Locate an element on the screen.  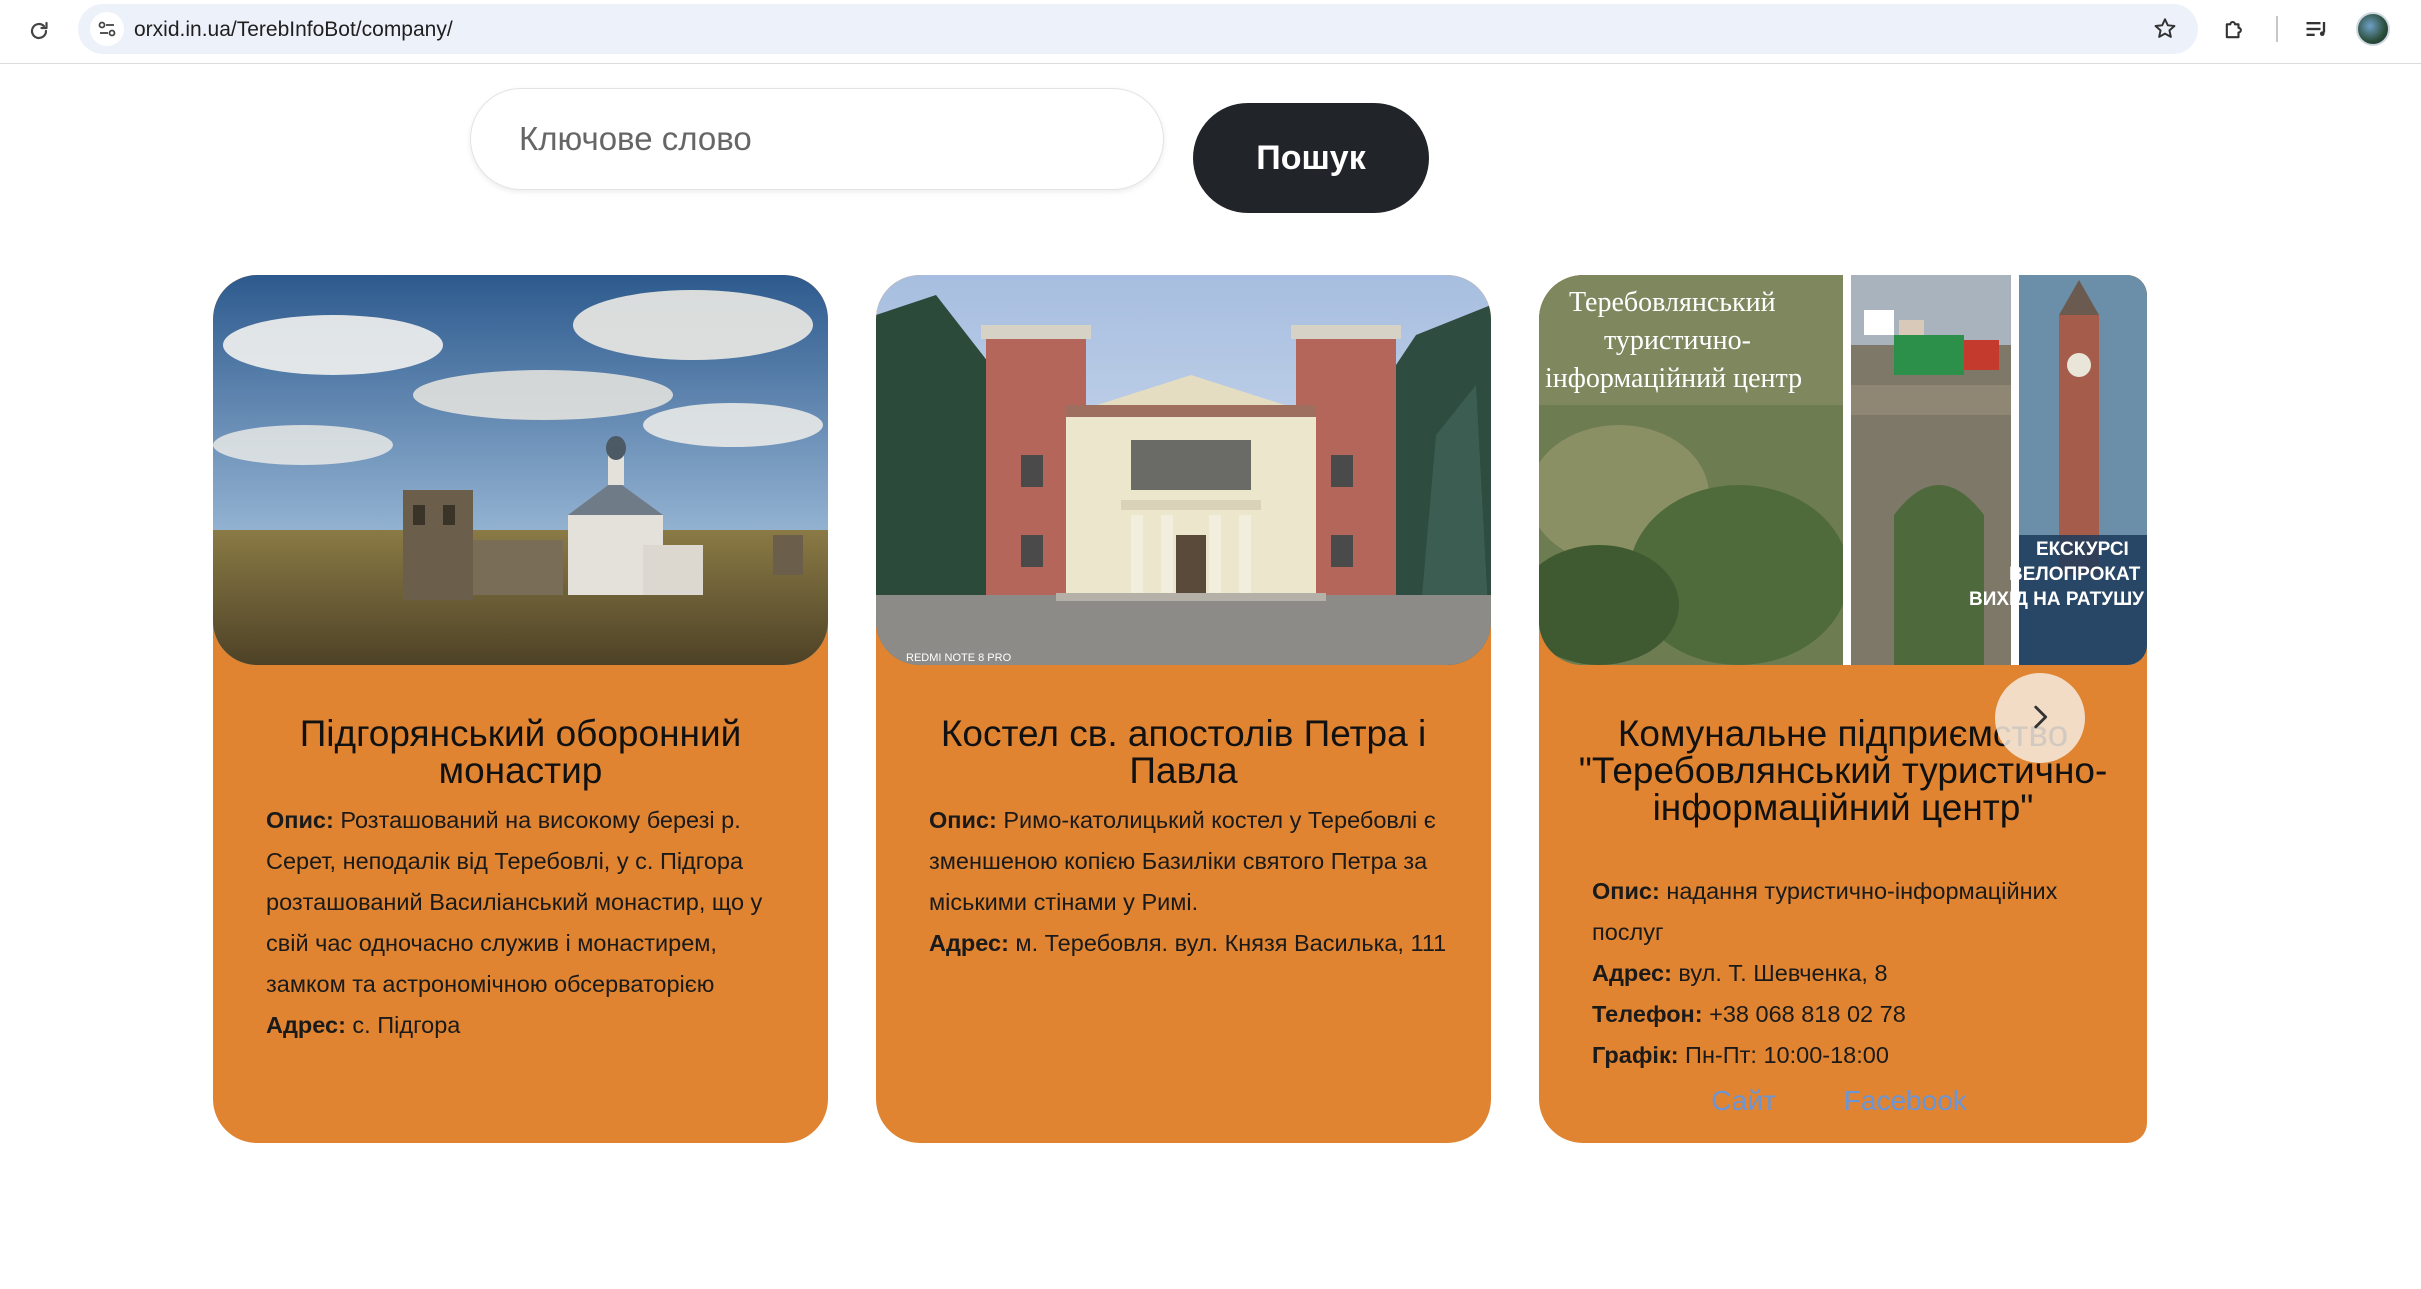
facebook-link: Facebook is located at coordinates (1905, 1100).